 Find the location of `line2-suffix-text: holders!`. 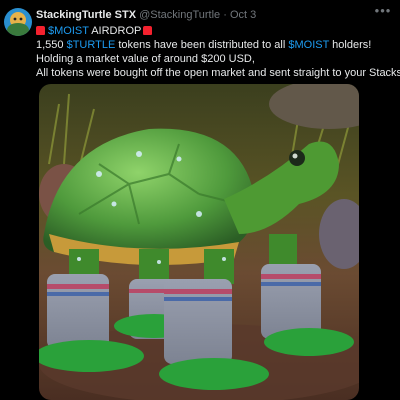

line2-suffix-text: holders! is located at coordinates (350, 45).